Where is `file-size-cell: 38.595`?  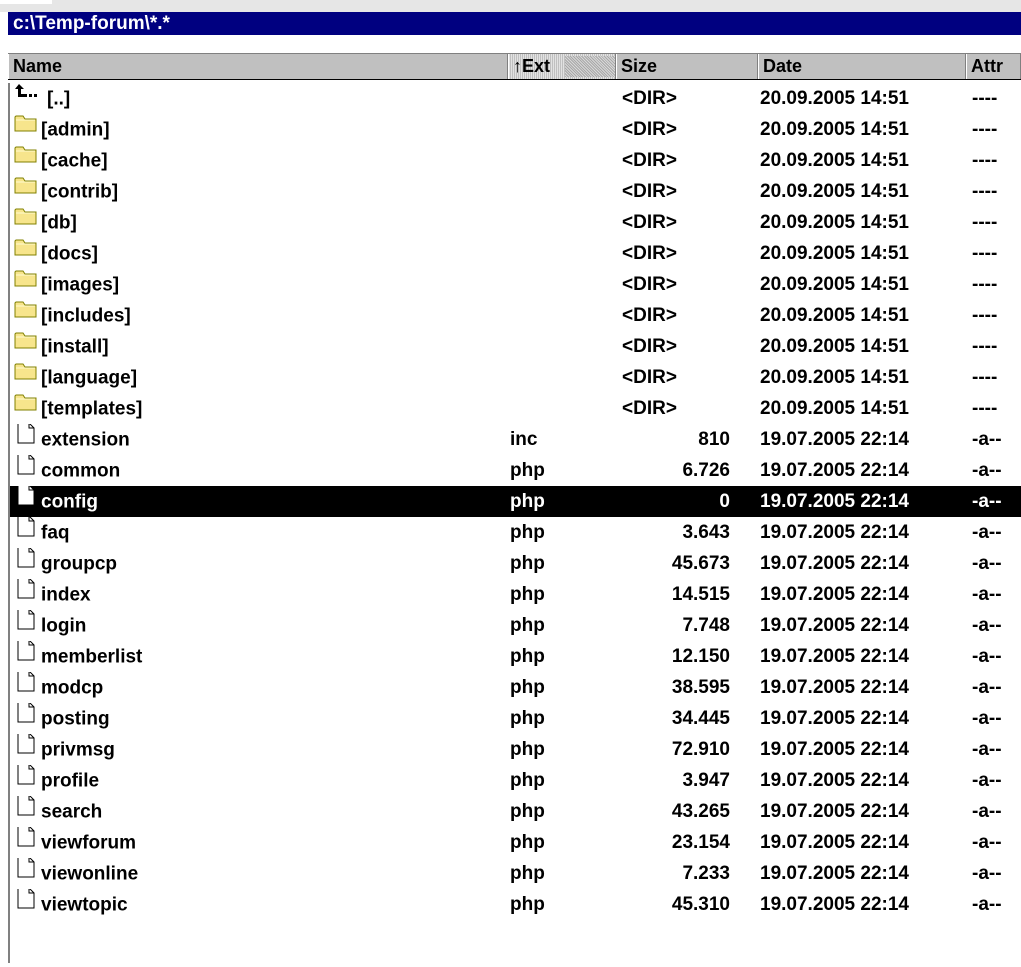 file-size-cell: 38.595 is located at coordinates (700, 687).